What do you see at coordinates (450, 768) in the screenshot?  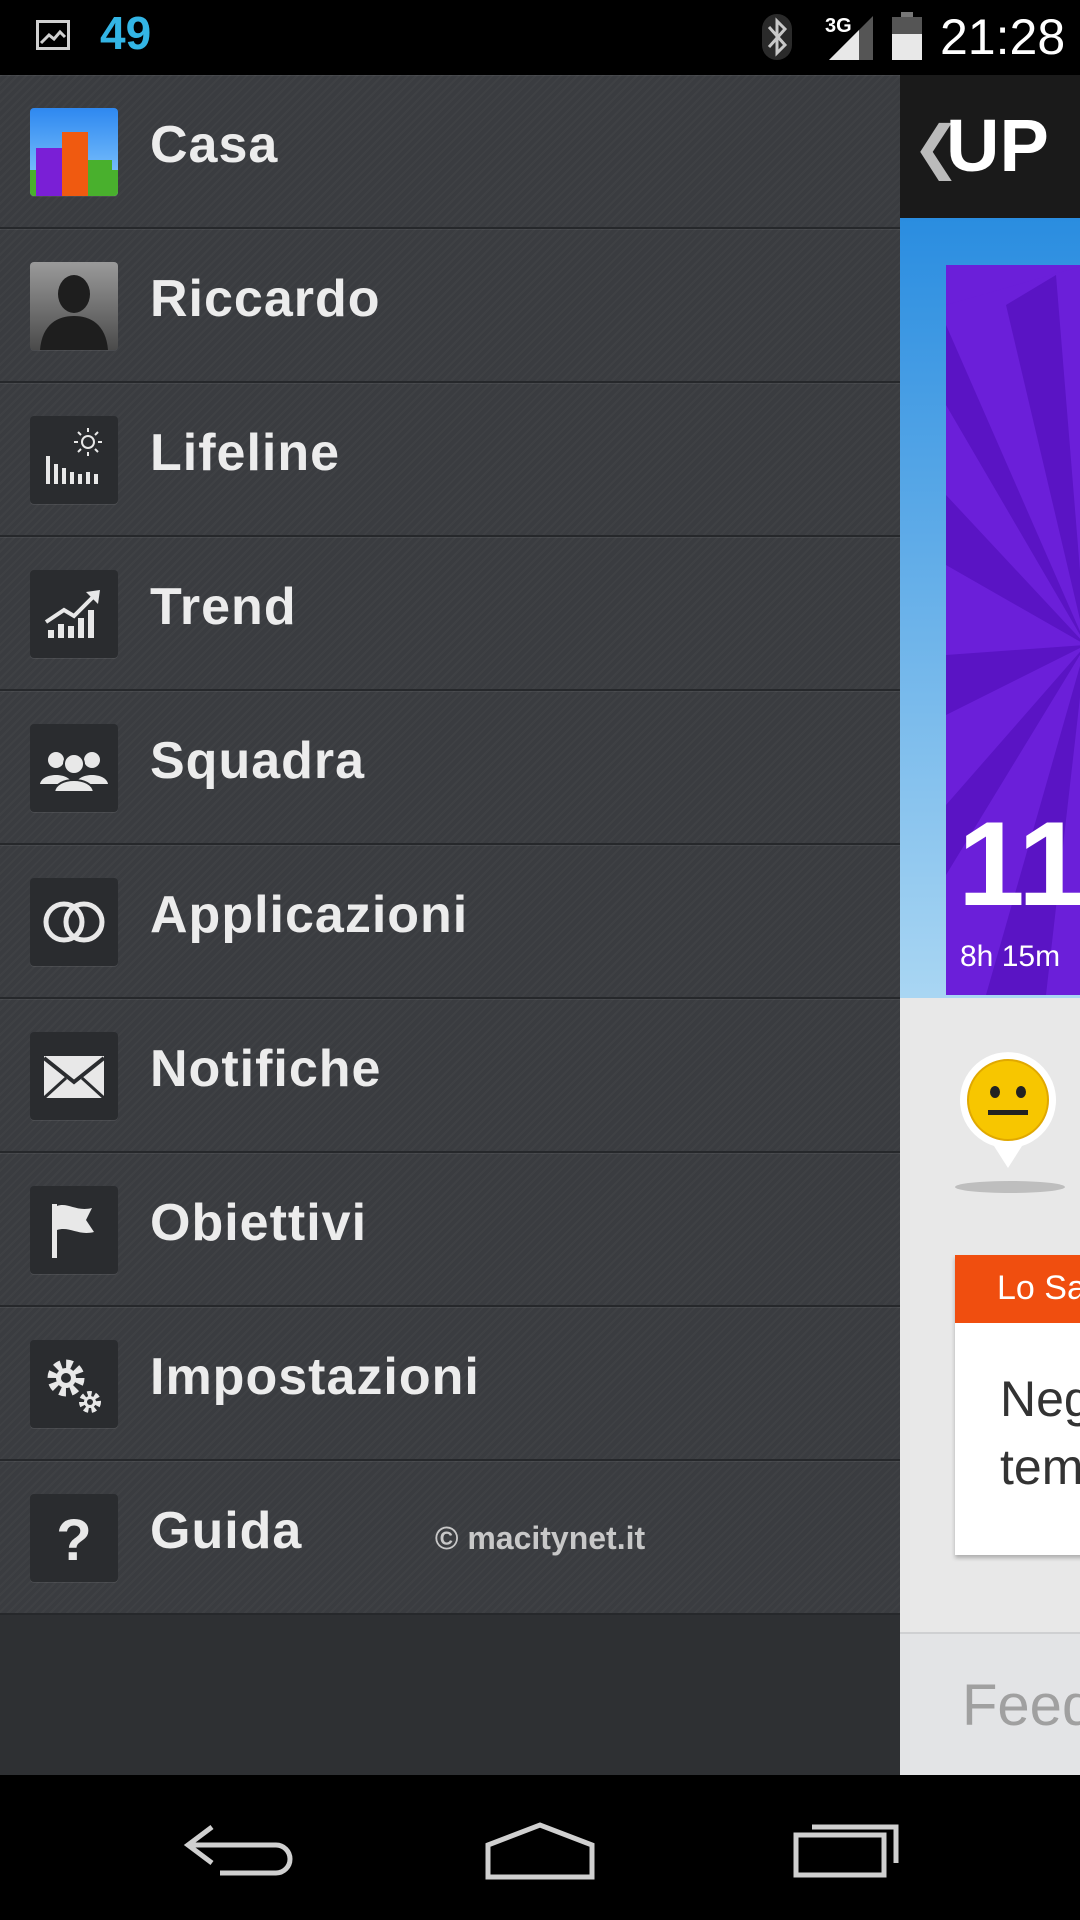 I see `drawer-item-squadra: Squadra` at bounding box center [450, 768].